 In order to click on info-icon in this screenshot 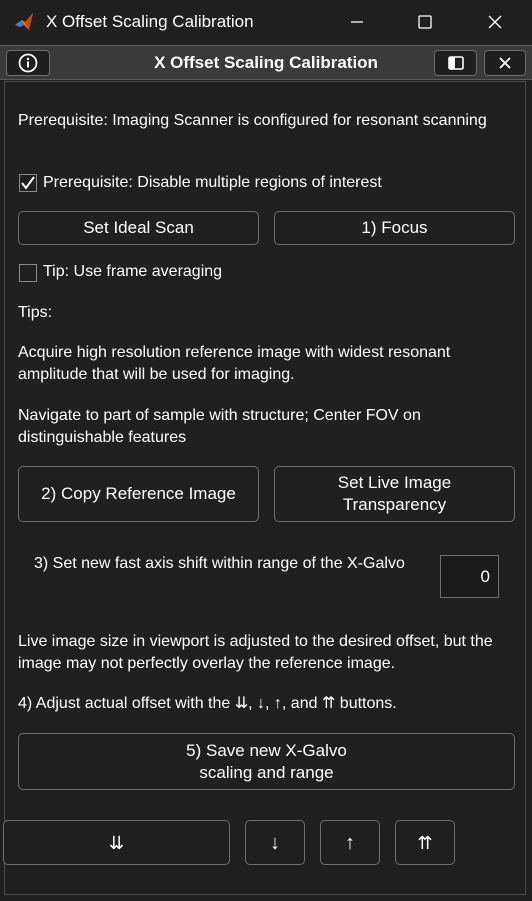, I will do `click(28, 63)`.